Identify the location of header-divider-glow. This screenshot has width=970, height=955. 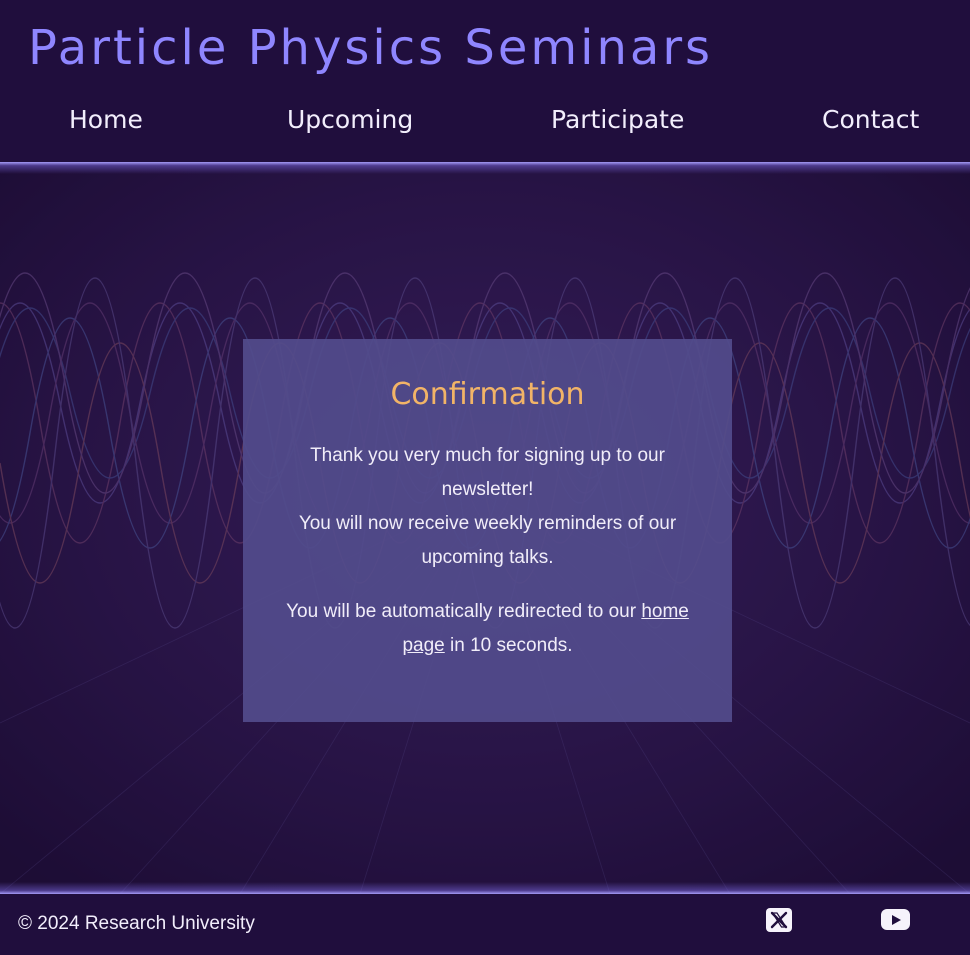
(485, 168).